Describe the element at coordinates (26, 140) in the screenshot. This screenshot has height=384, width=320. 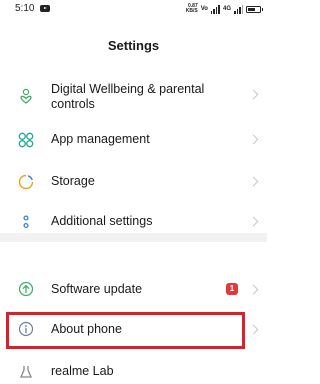
I see `grid-icon` at that location.